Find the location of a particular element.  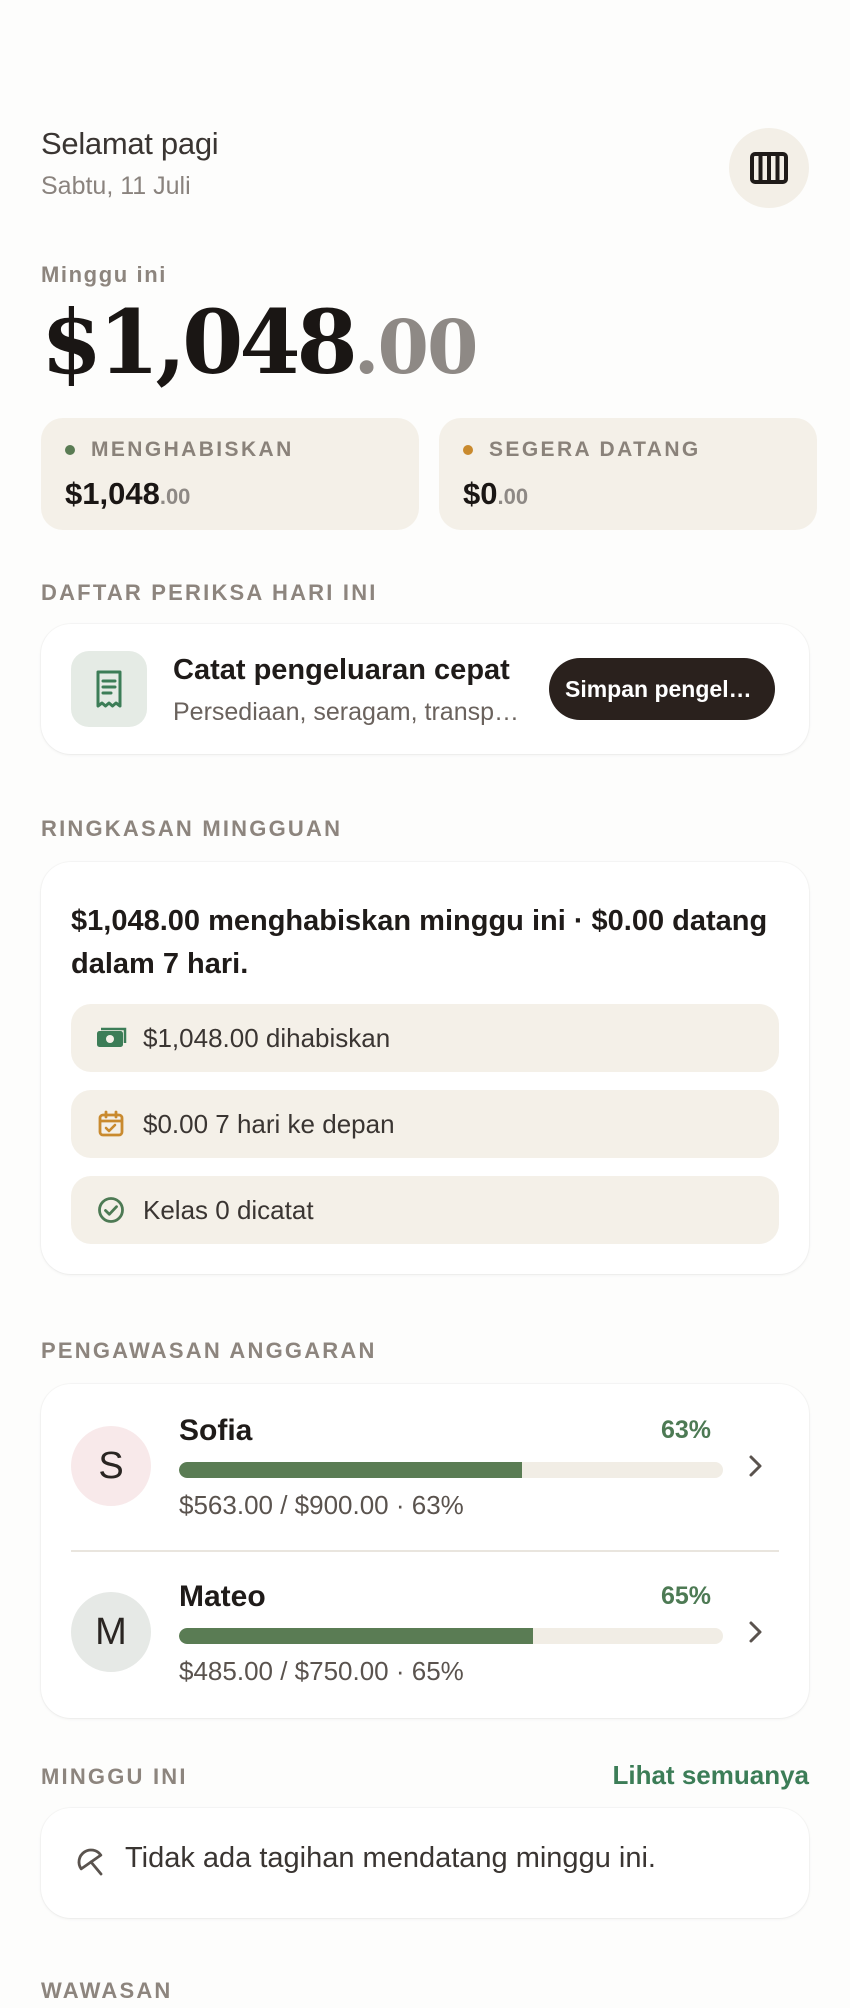

spending-dot is located at coordinates (70, 450).